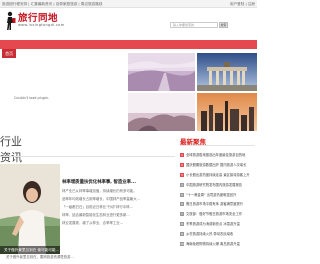 This screenshot has width=320, height=264. I want to click on hot-list-item: 7 文旅部：做好节假日旅游市场安全工作, so click(218, 214).